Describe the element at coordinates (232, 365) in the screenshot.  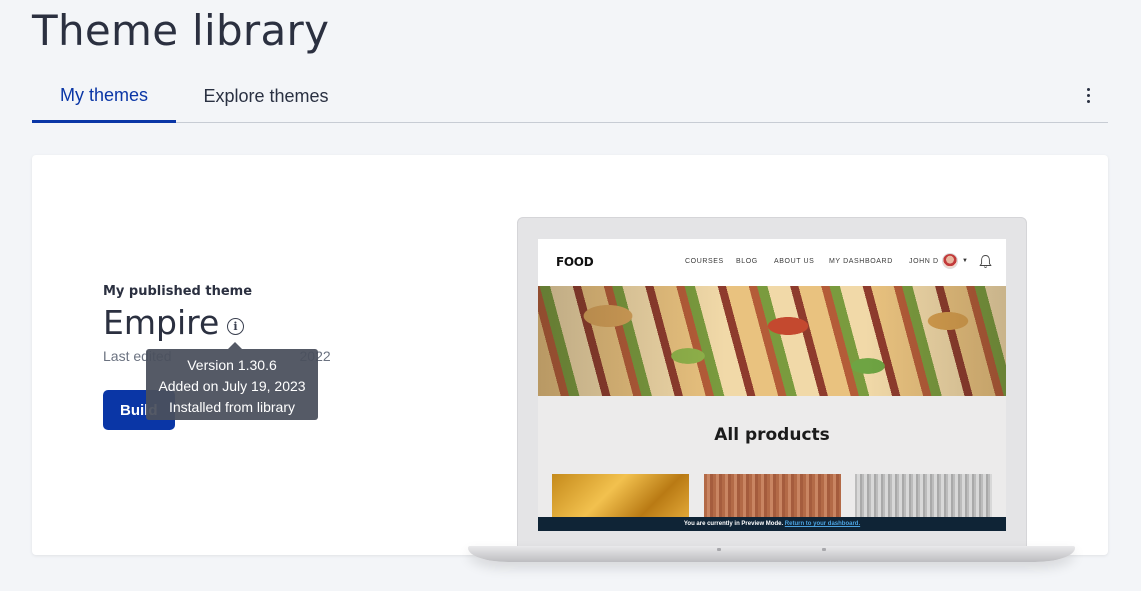
I see `tooltip-version: Version 1.30.6` at that location.